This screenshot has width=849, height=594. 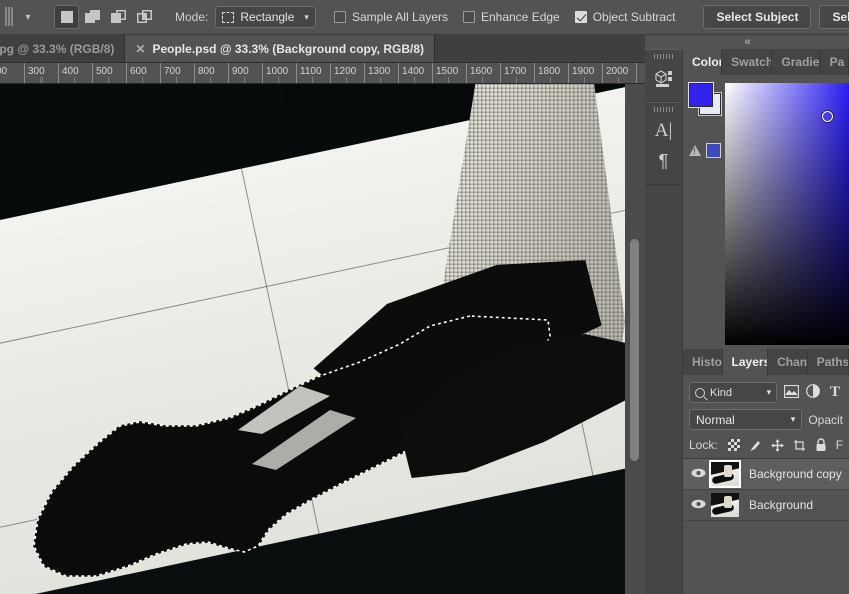 I want to click on type-filter-icon: T, so click(x=835, y=392).